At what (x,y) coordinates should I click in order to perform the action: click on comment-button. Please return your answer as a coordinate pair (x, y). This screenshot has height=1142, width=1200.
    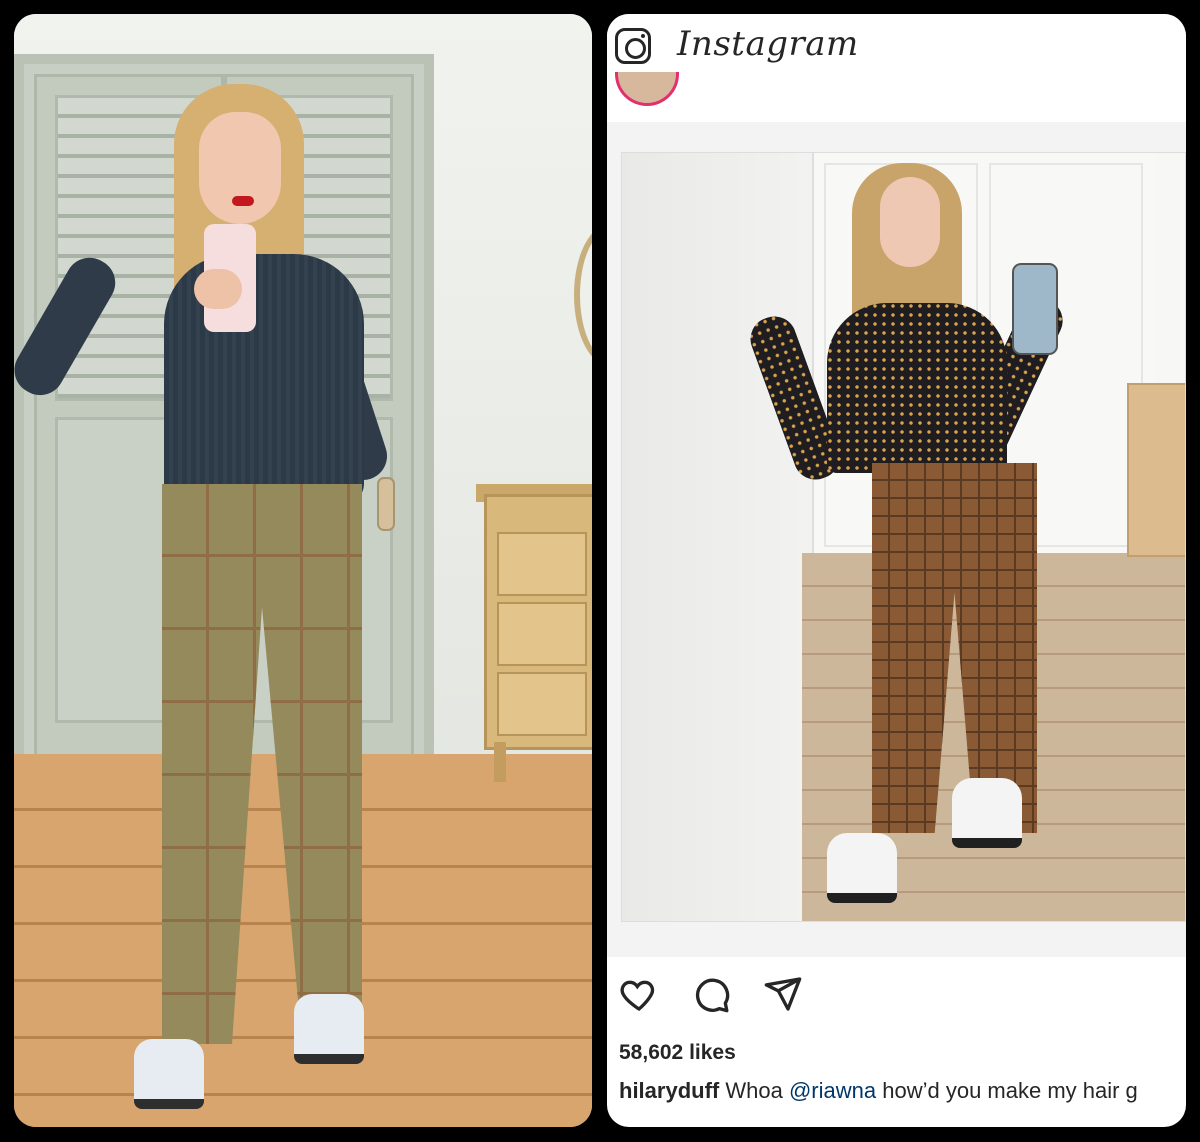
    Looking at the image, I should click on (711, 994).